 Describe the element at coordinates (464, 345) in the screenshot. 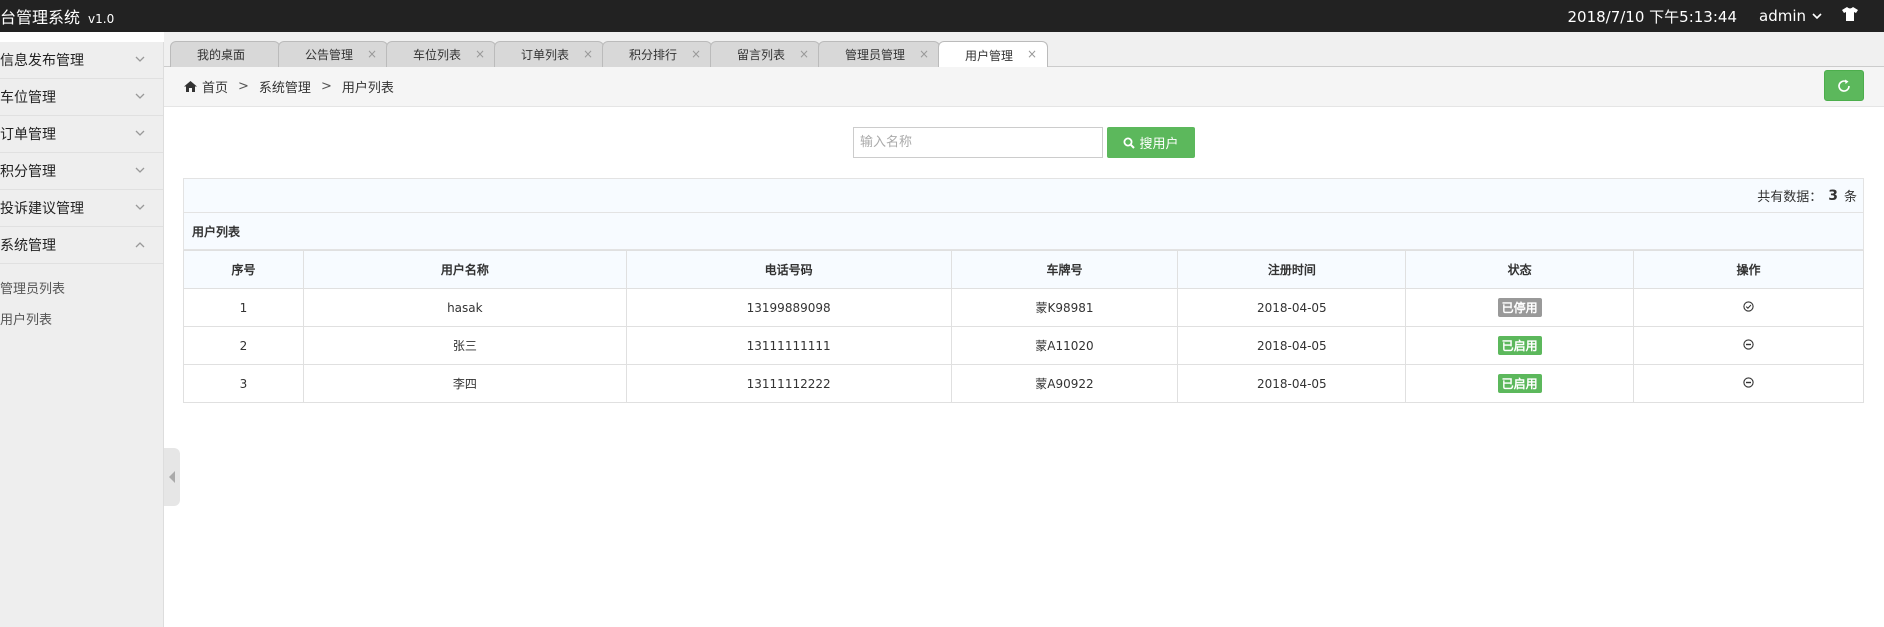

I see `cell-name: 张三` at that location.